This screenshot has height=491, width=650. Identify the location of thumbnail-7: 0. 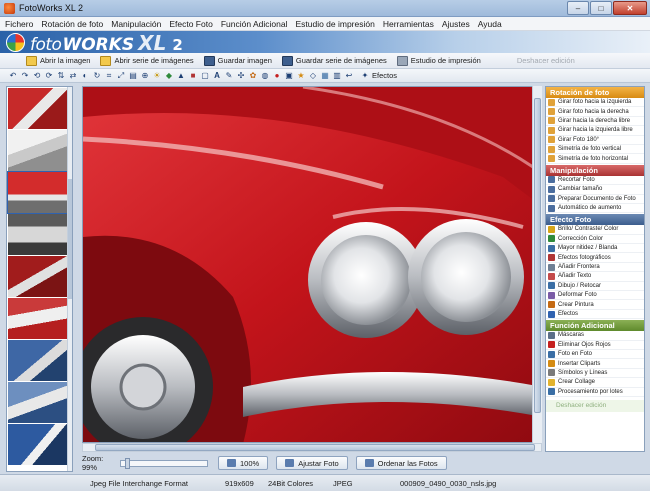
(40, 360).